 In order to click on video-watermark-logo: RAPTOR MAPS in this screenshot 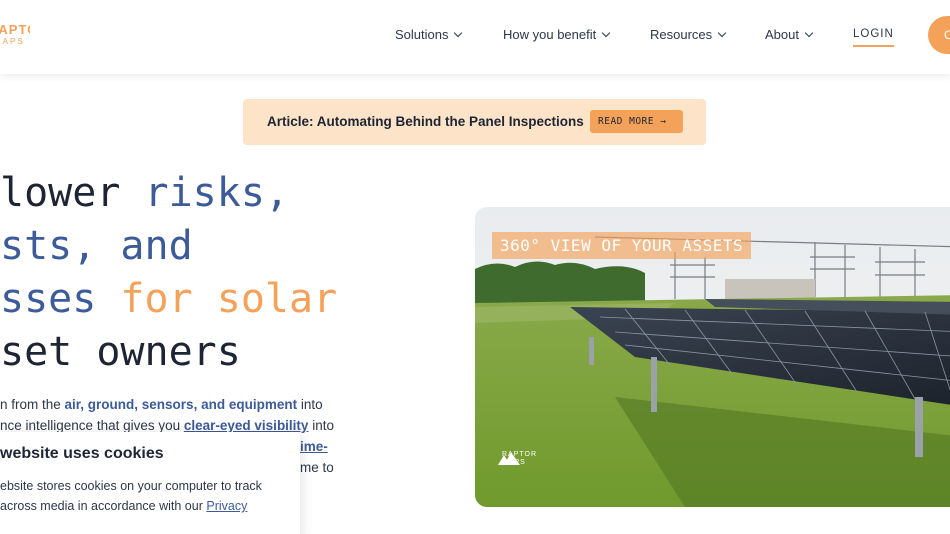, I will do `click(517, 459)`.